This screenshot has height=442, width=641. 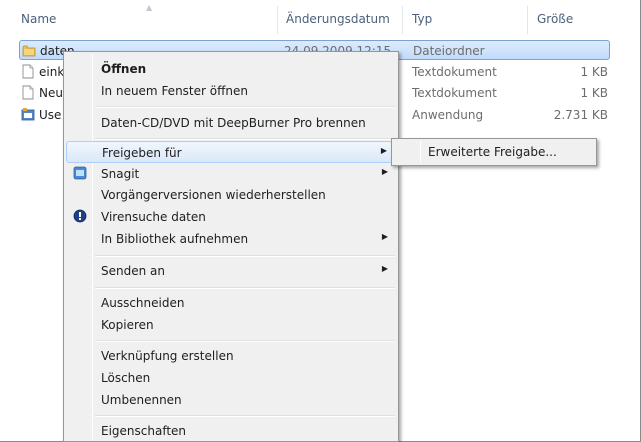 I want to click on menu-item-label: Verknüpfung erstellen, so click(x=167, y=356).